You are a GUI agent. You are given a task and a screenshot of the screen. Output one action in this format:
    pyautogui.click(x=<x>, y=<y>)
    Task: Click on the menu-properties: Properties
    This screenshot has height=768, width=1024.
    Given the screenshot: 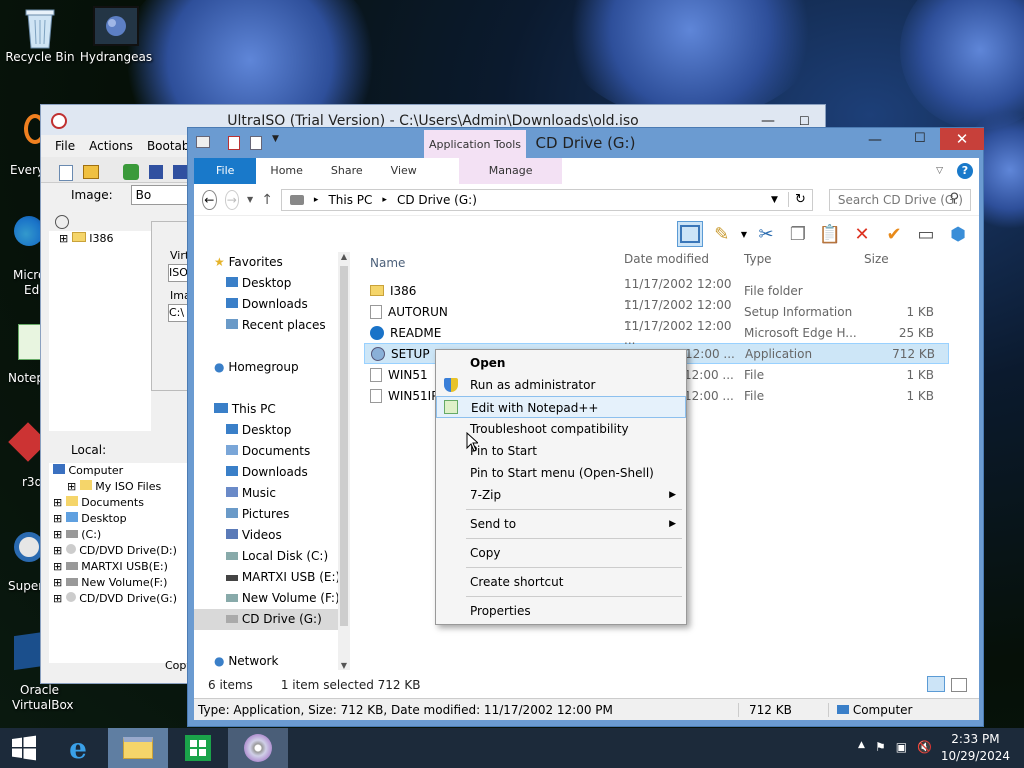 What is the action you would take?
    pyautogui.click(x=561, y=611)
    